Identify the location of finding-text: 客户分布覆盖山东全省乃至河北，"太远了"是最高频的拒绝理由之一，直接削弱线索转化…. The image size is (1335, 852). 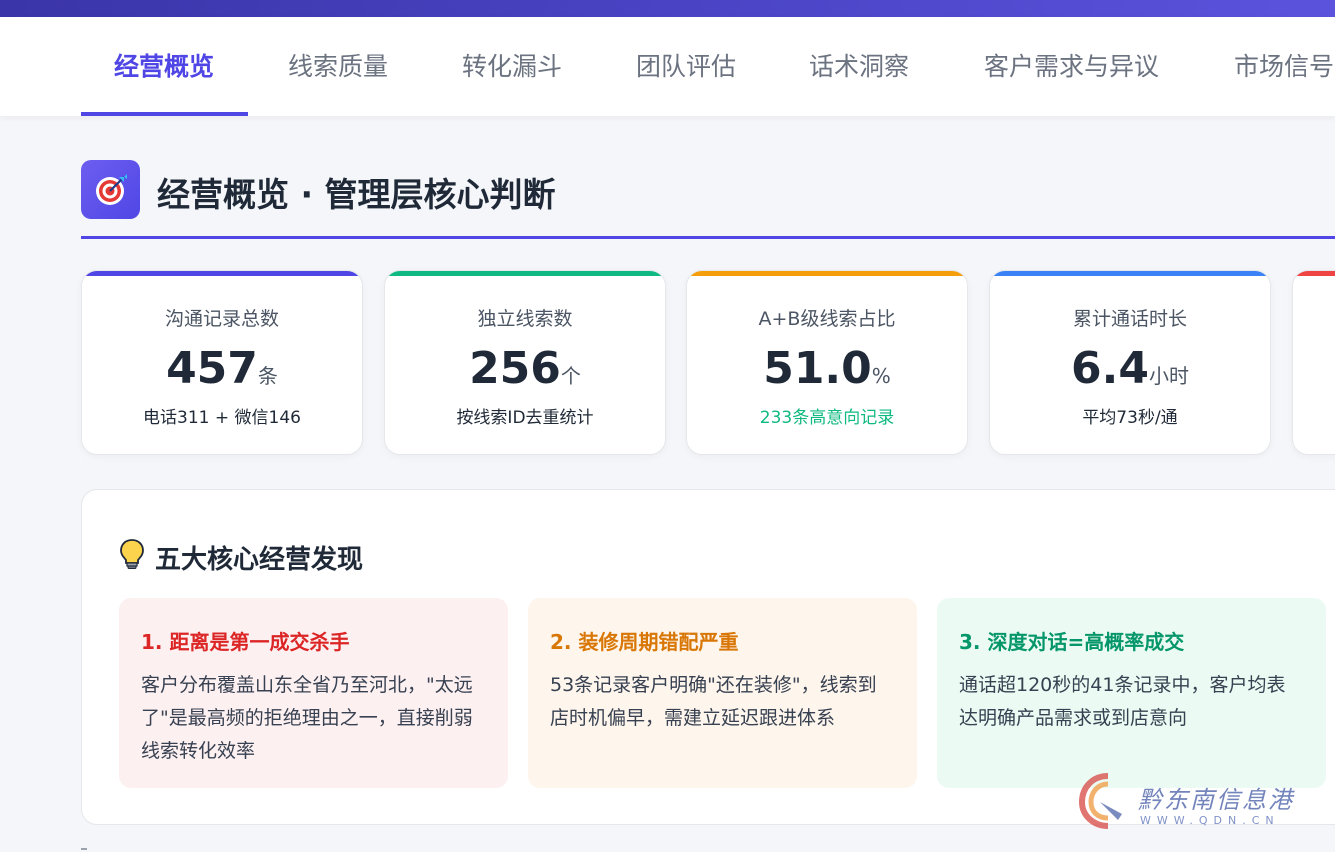
(307, 718).